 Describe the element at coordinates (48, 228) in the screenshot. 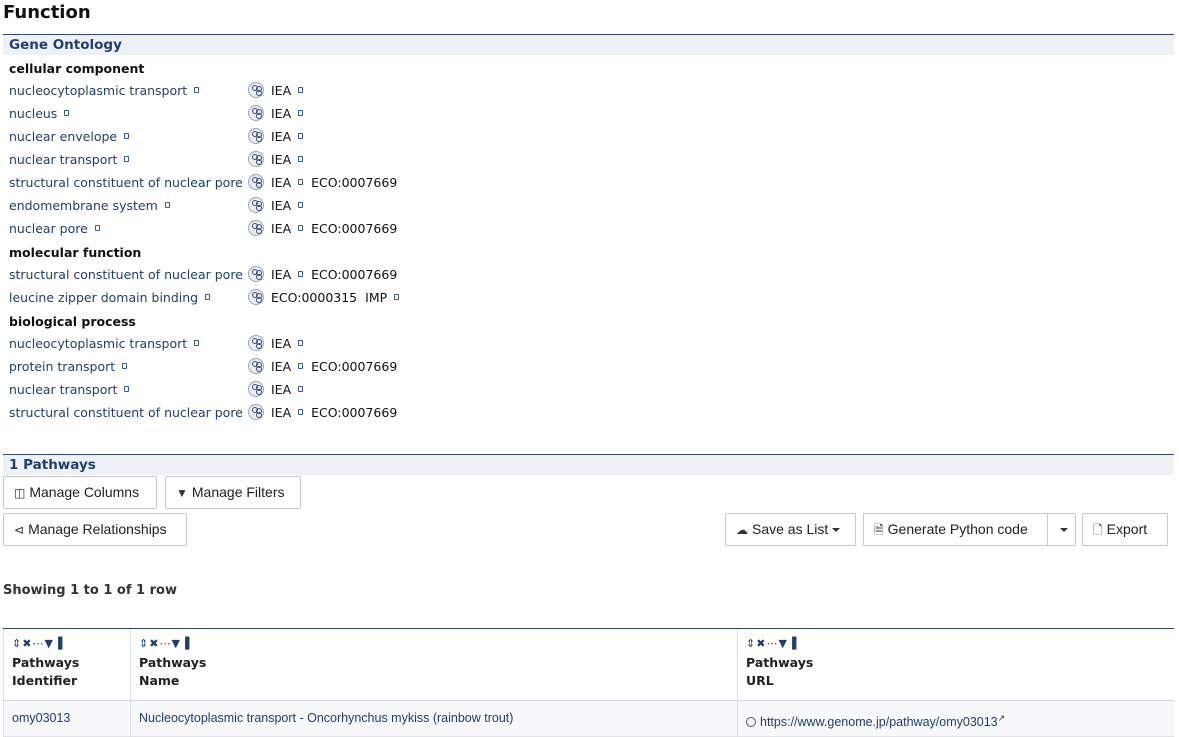

I see `go-term-label: nuclear pore` at that location.